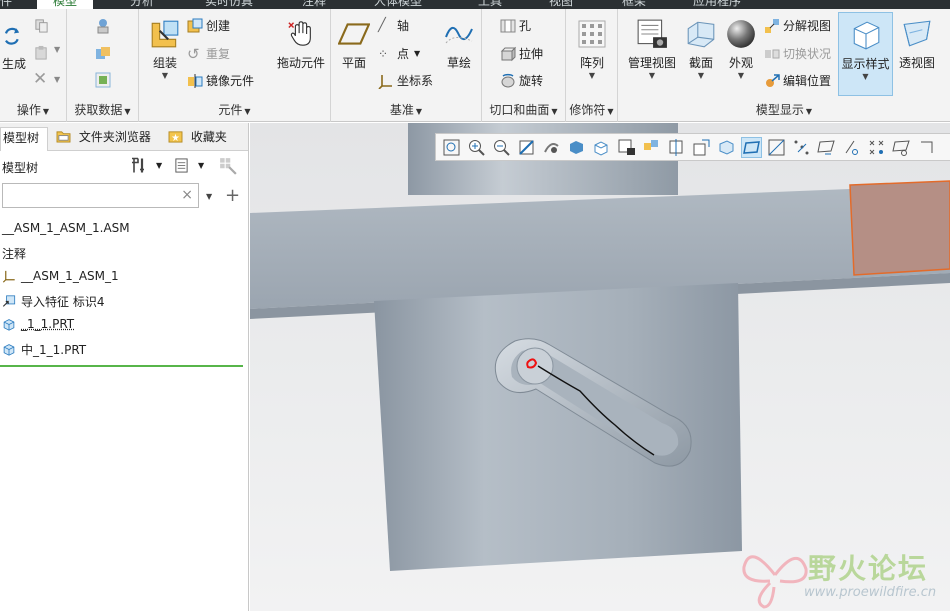 This screenshot has width=950, height=611. I want to click on spin-center-display-icon, so click(851, 147).